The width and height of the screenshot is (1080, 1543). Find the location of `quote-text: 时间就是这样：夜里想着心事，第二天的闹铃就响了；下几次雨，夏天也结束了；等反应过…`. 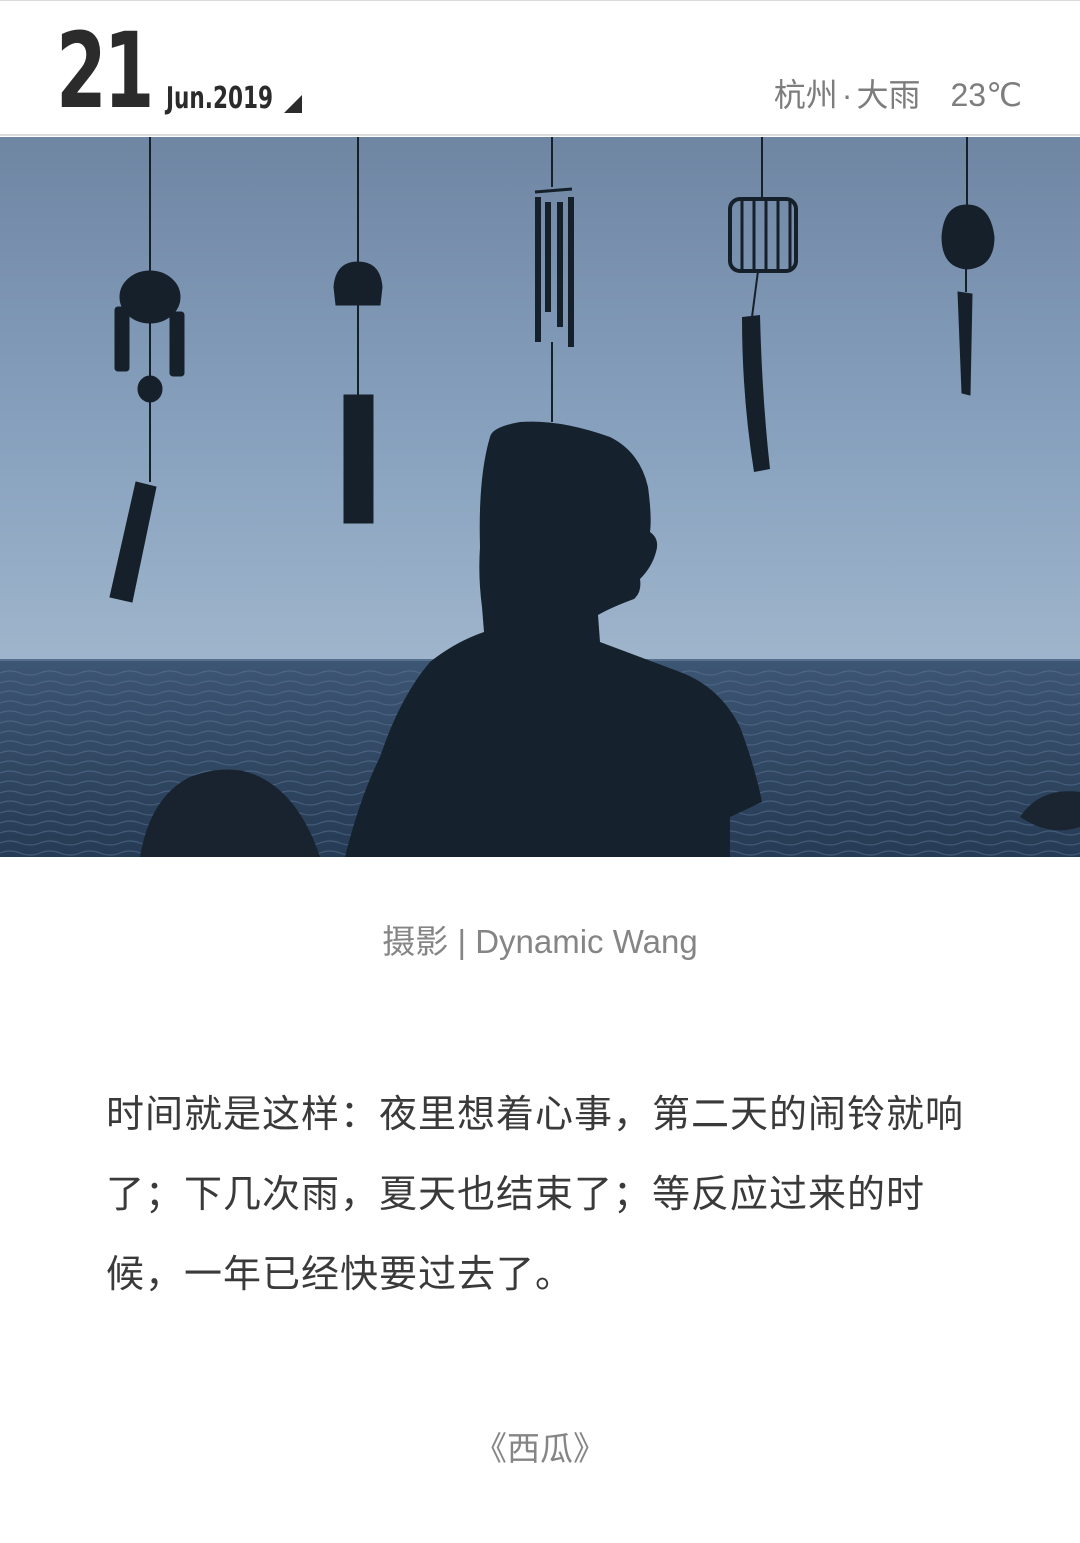

quote-text: 时间就是这样：夜里想着心事，第二天的闹铃就响了；下几次雨，夏天也结束了；等反应过… is located at coordinates (535, 1194).